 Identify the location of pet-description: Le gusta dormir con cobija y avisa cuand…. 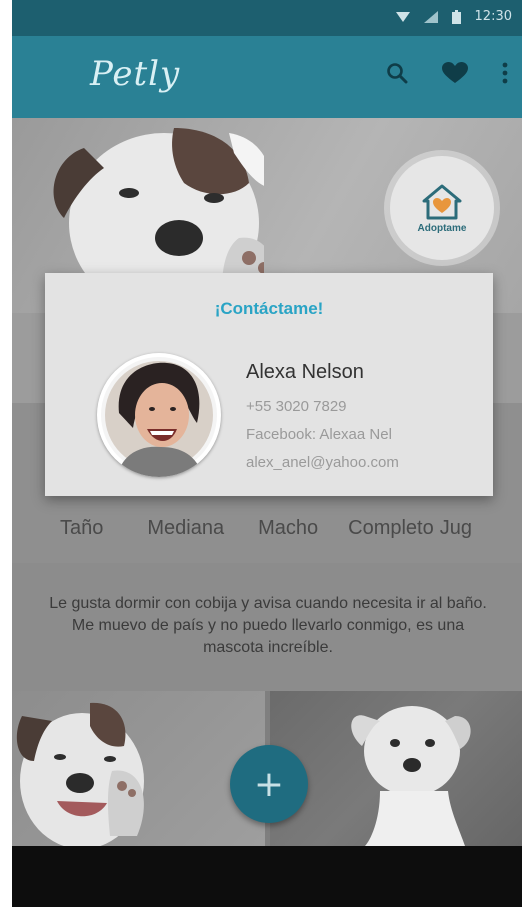
(267, 627).